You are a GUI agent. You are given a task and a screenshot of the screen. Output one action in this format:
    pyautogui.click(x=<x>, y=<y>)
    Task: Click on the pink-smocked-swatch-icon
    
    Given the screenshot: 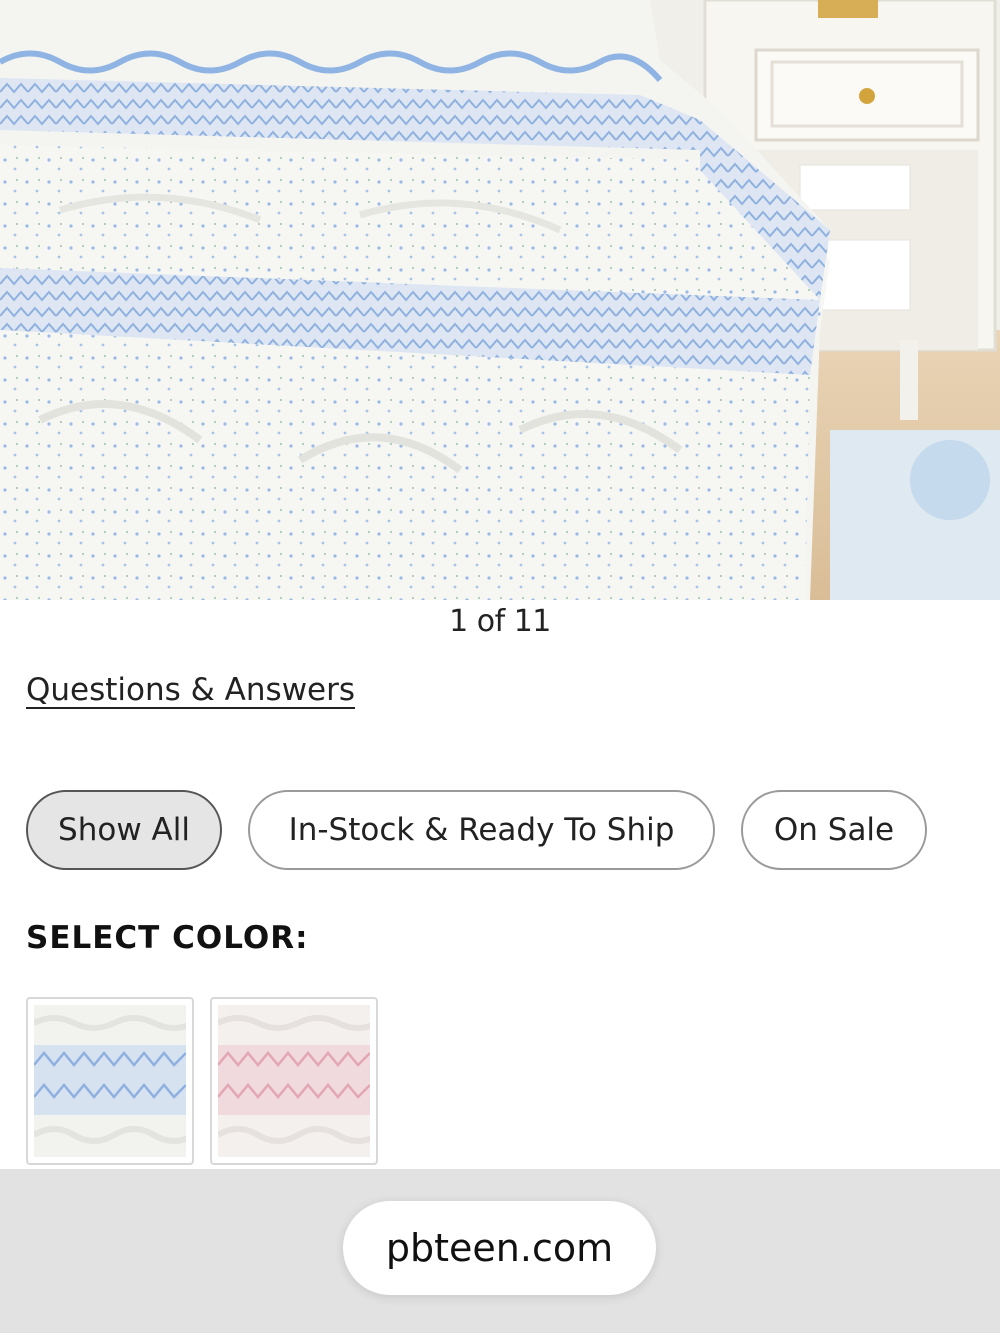 What is the action you would take?
    pyautogui.click(x=294, y=1081)
    